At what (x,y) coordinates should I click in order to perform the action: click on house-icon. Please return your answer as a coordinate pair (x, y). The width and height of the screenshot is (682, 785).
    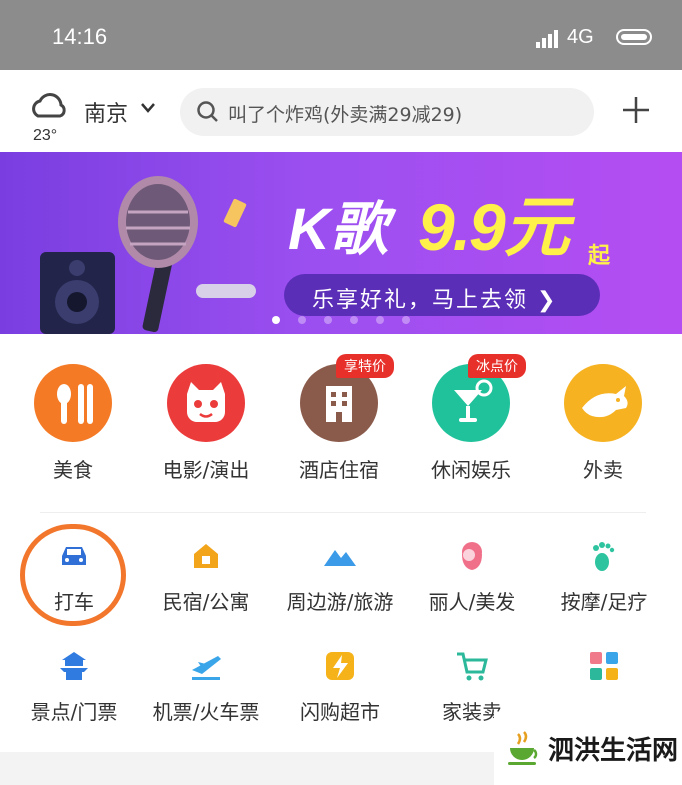
    Looking at the image, I should click on (206, 556).